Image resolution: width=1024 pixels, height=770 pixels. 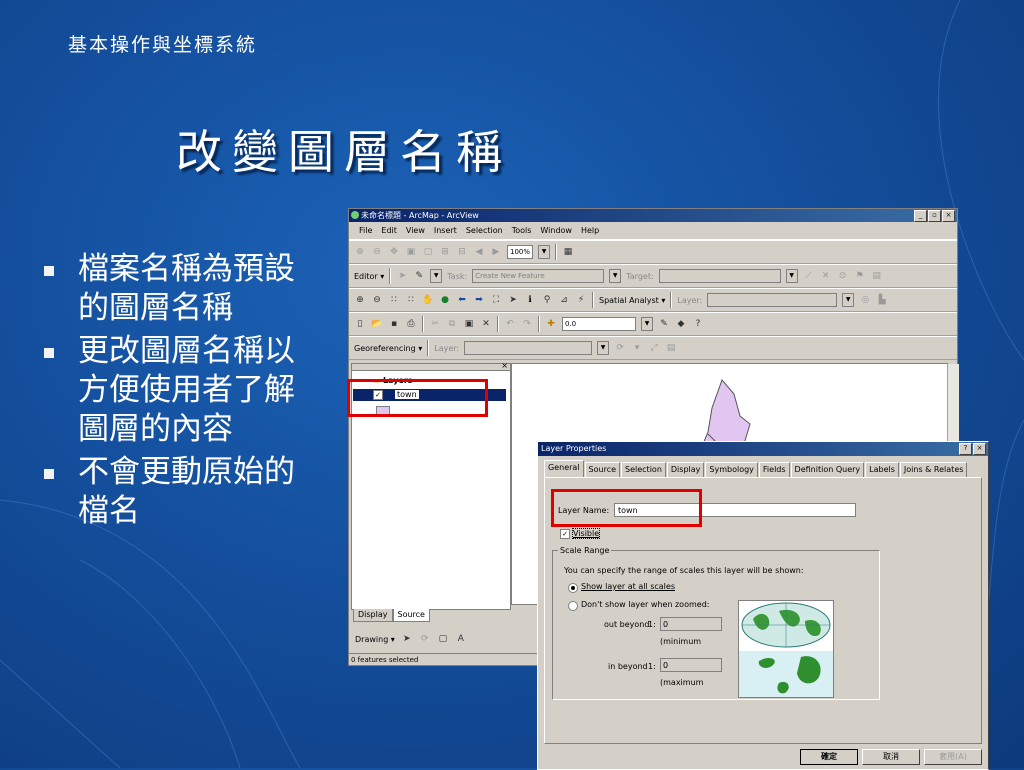 I want to click on find-icon: ⚲, so click(x=547, y=300).